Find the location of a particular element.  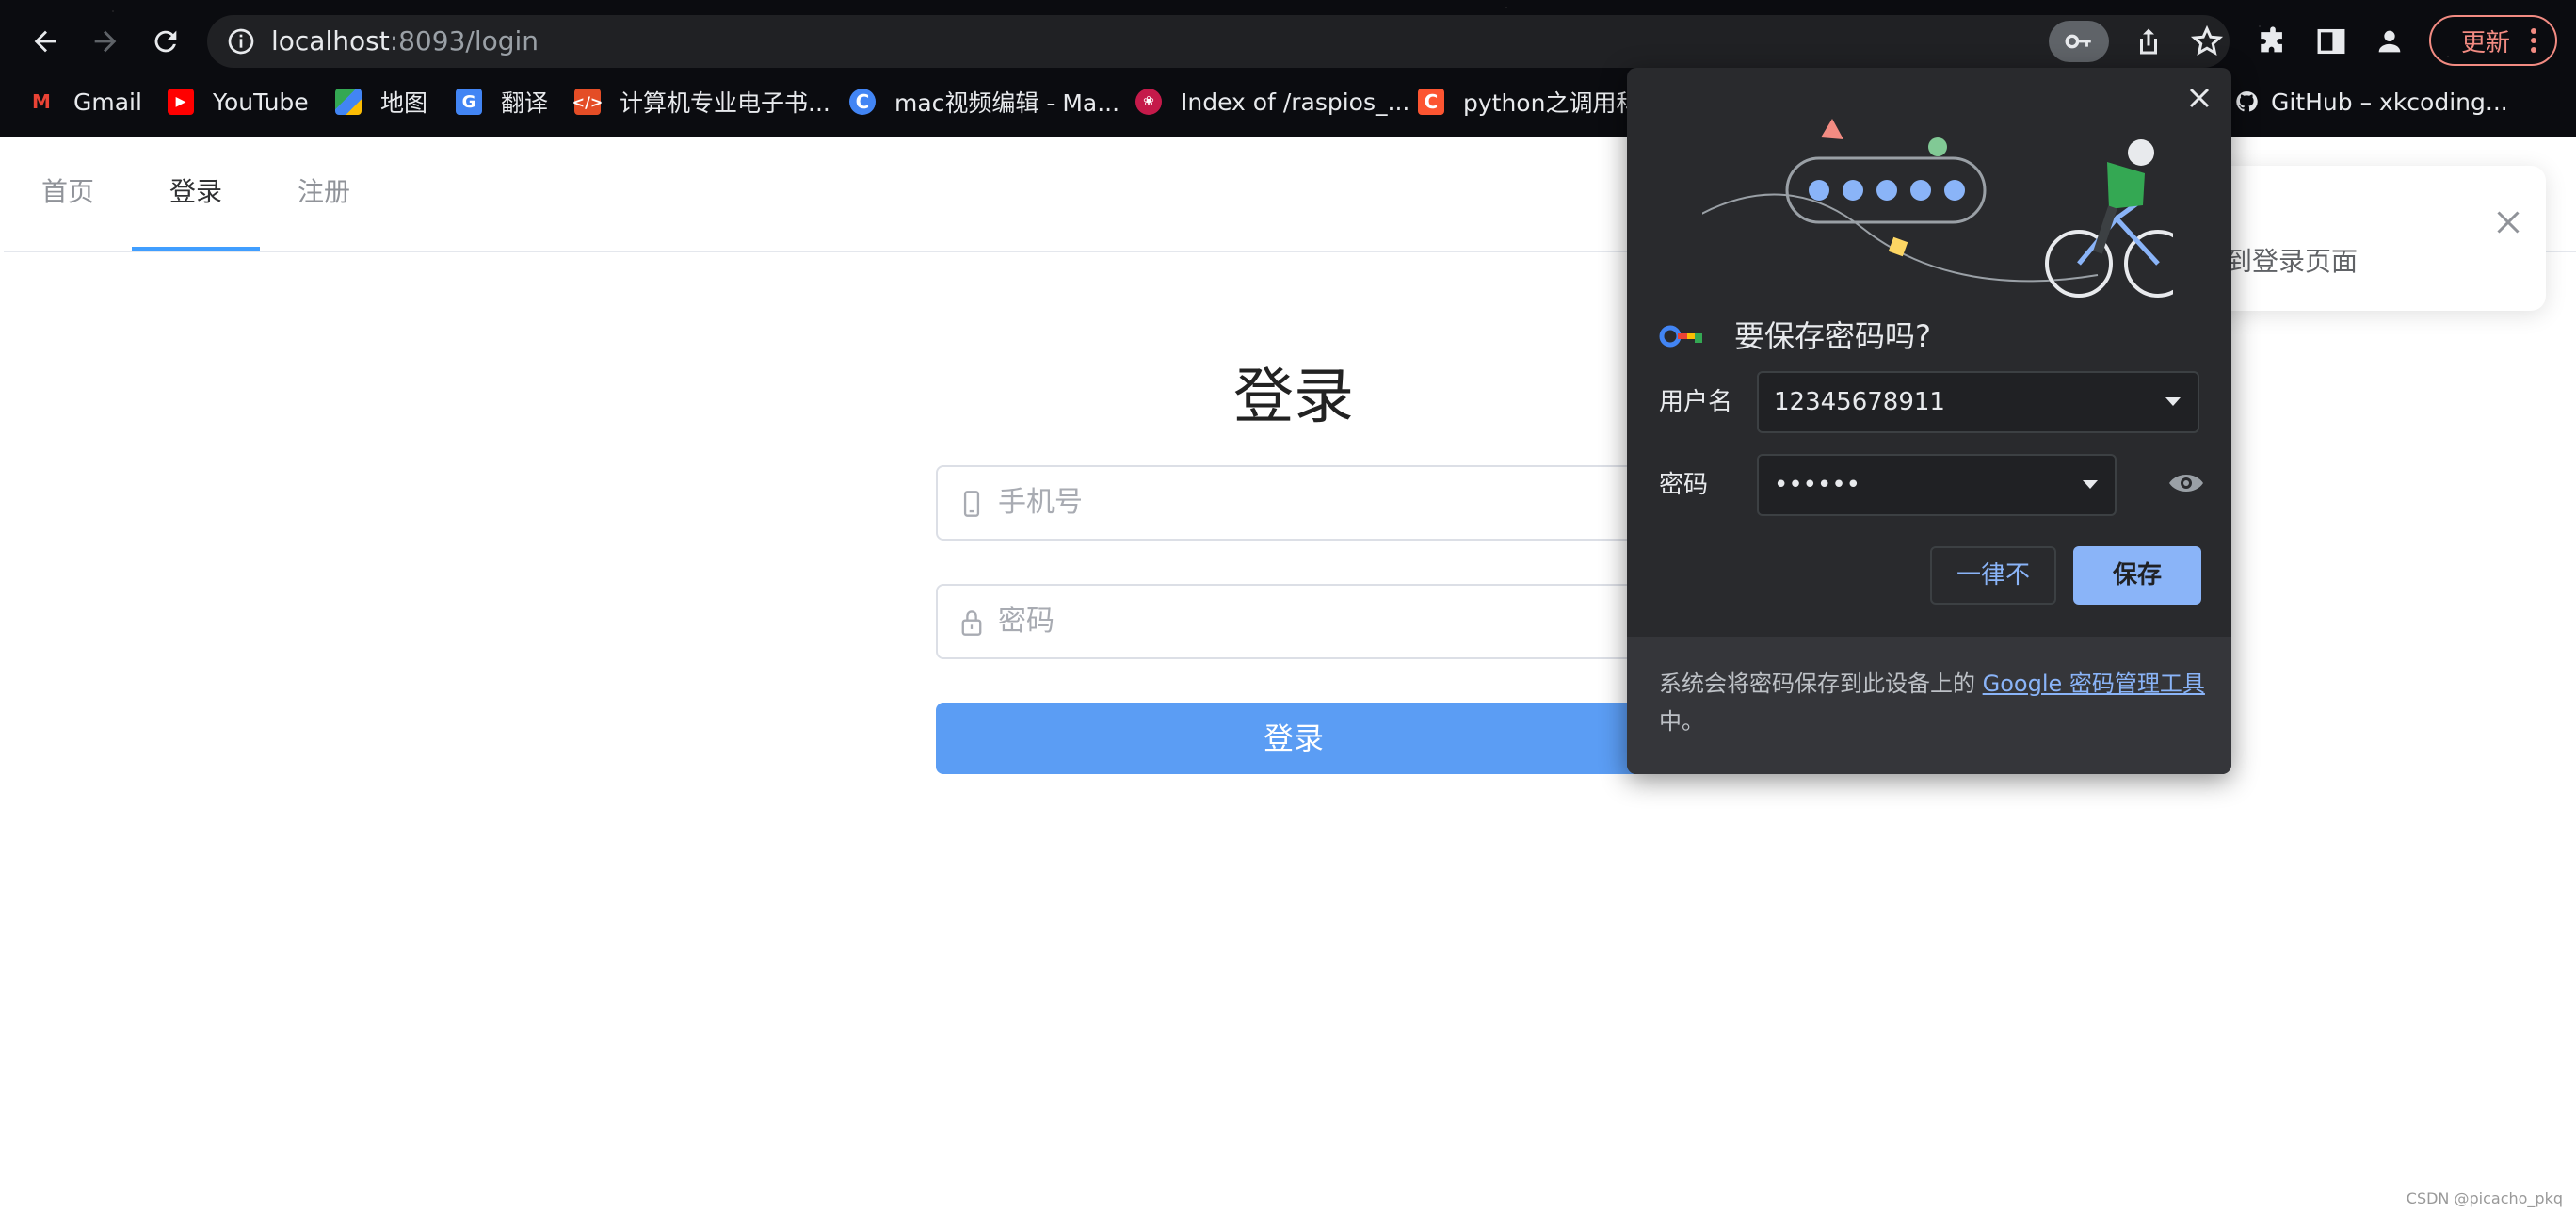

save-button: 保存 is located at coordinates (2137, 575).